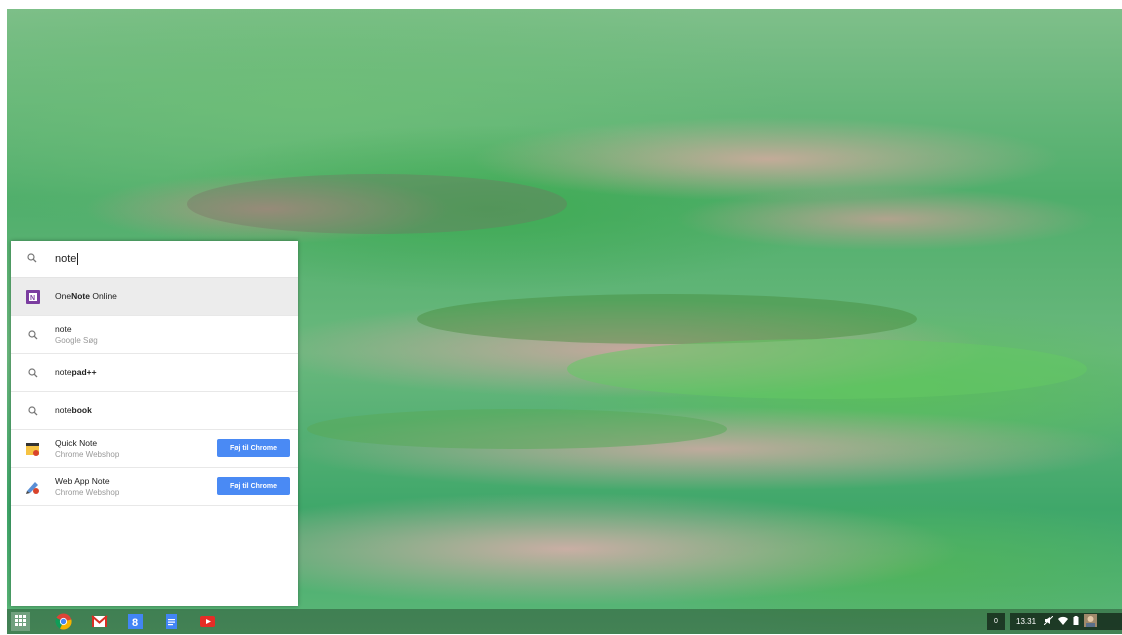 The width and height of the screenshot is (1122, 635). I want to click on youtube-icon, so click(207, 621).